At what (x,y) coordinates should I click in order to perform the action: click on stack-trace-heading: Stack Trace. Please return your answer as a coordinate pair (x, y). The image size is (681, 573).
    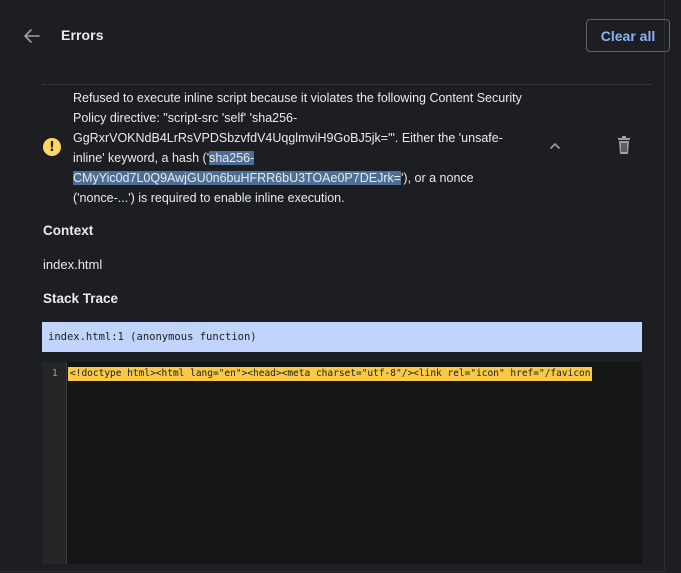
    Looking at the image, I should click on (81, 298).